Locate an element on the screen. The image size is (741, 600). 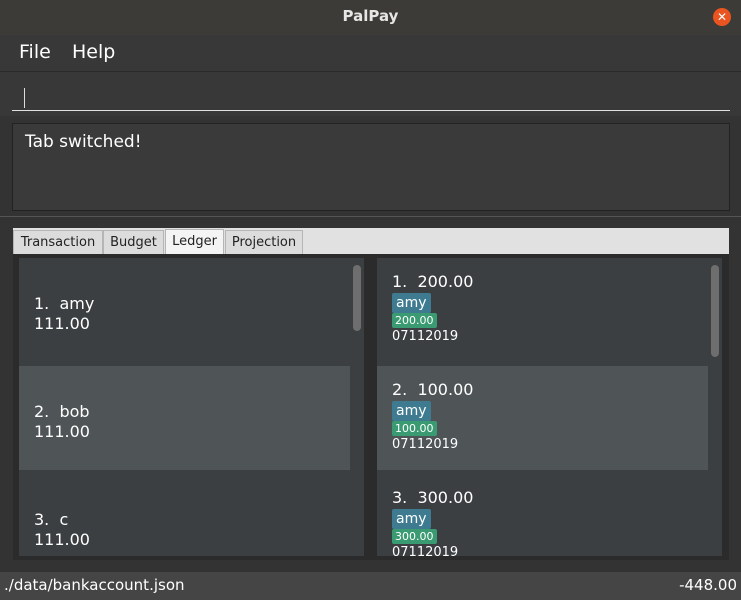
person-heading: 2. bob is located at coordinates (62, 411).